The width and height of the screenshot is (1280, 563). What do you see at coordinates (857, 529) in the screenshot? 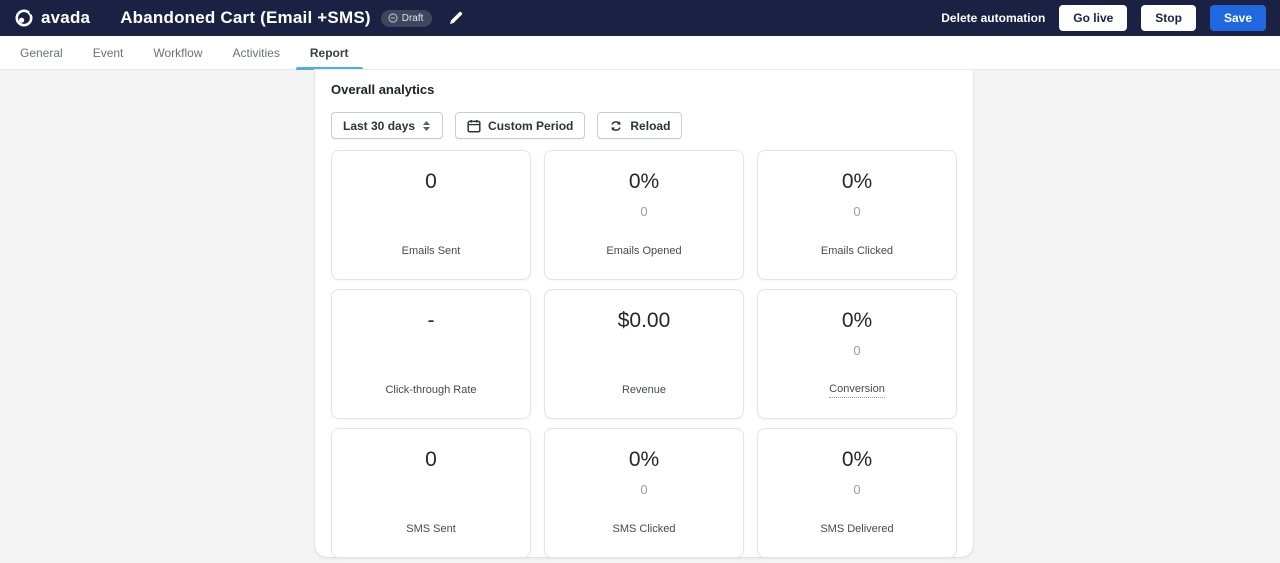
I see `metric-label: SMS Delivered` at bounding box center [857, 529].